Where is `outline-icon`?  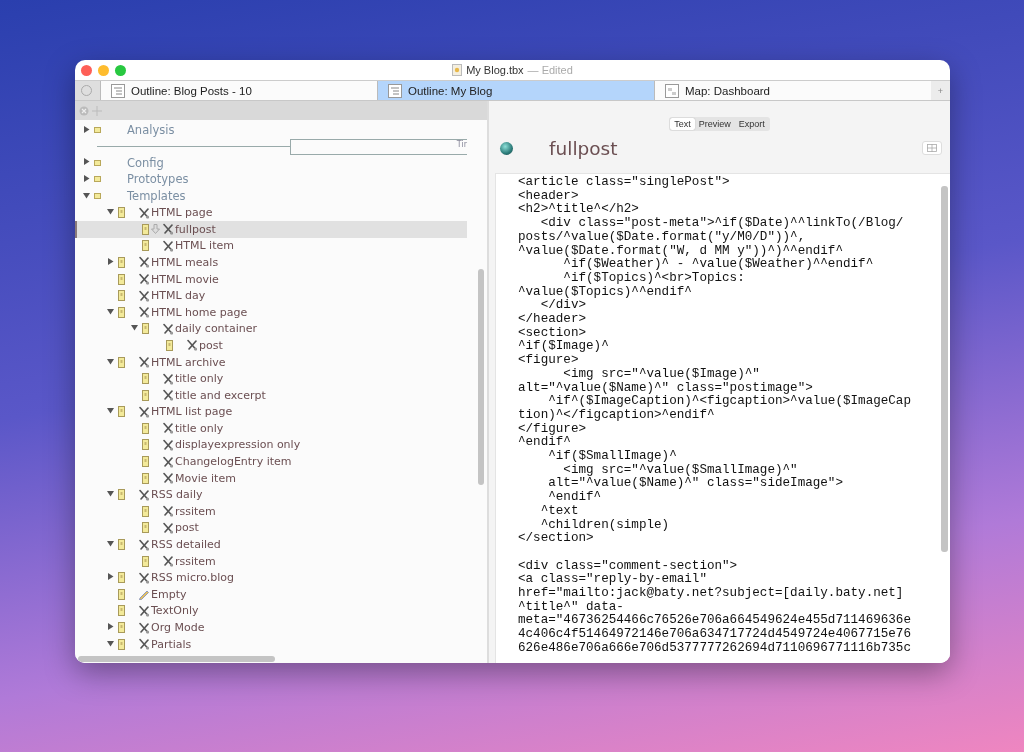
outline-icon is located at coordinates (395, 90).